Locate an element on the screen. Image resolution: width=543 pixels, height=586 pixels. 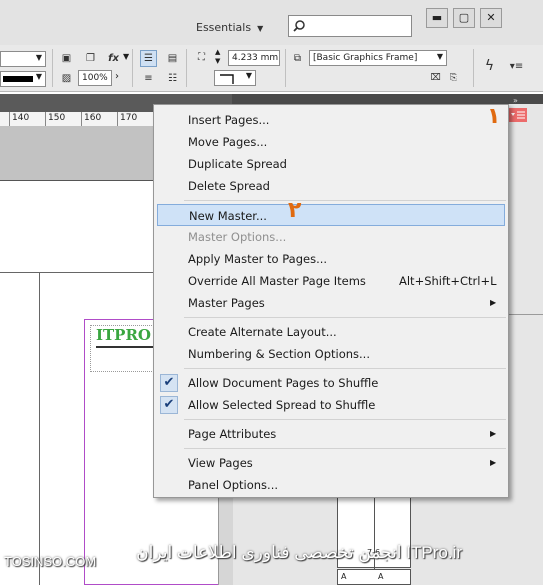
collapse-panel-icon: » is located at coordinates (515, 100).